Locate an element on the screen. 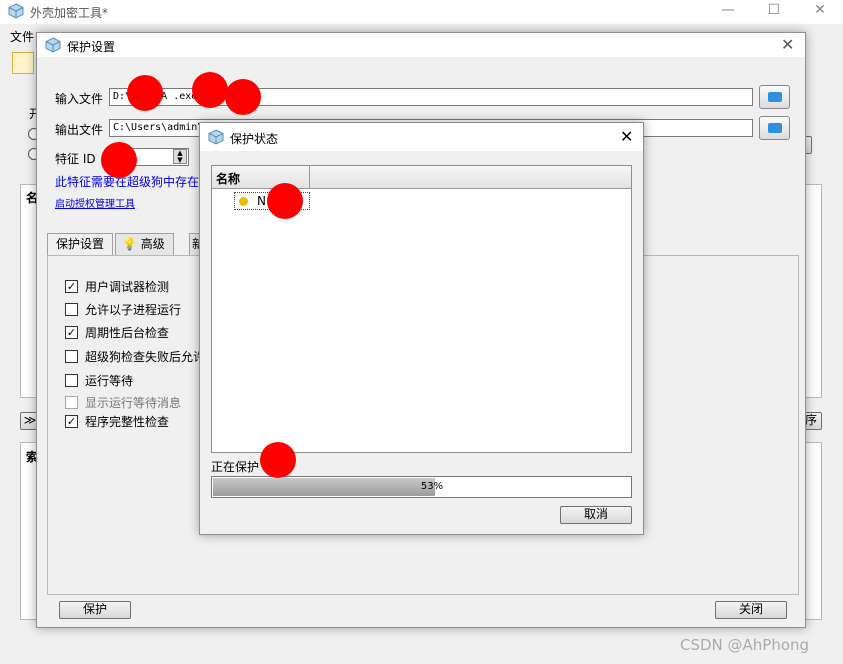  protect-dialog-titlebar: 保护设置 ✕ is located at coordinates (421, 45).